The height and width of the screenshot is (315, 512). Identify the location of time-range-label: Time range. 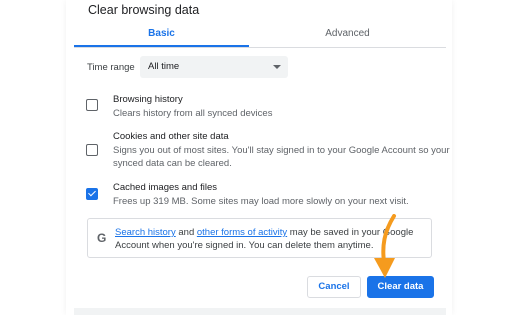
(111, 67).